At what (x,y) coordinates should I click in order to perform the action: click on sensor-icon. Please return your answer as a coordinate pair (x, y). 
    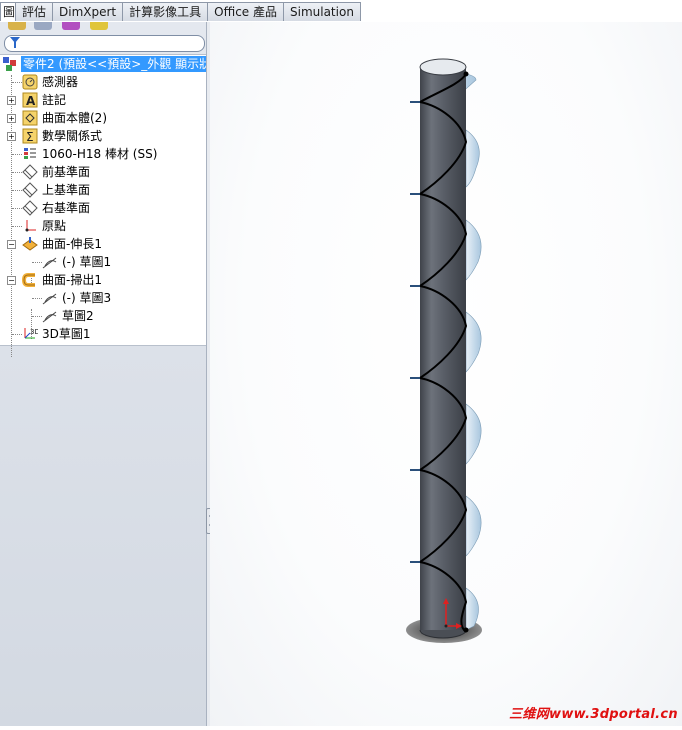
    Looking at the image, I should click on (30, 82).